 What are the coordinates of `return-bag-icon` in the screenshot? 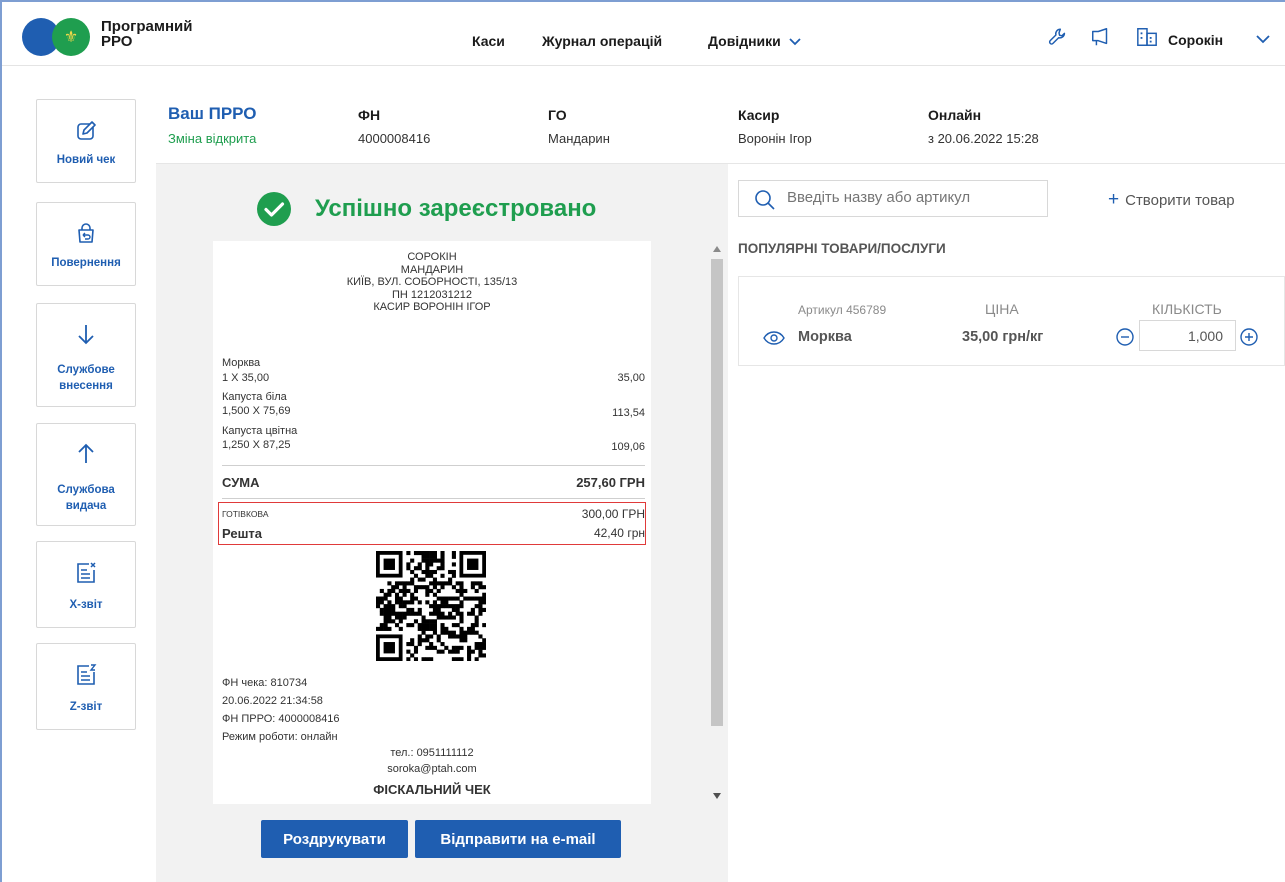 It's located at (86, 233).